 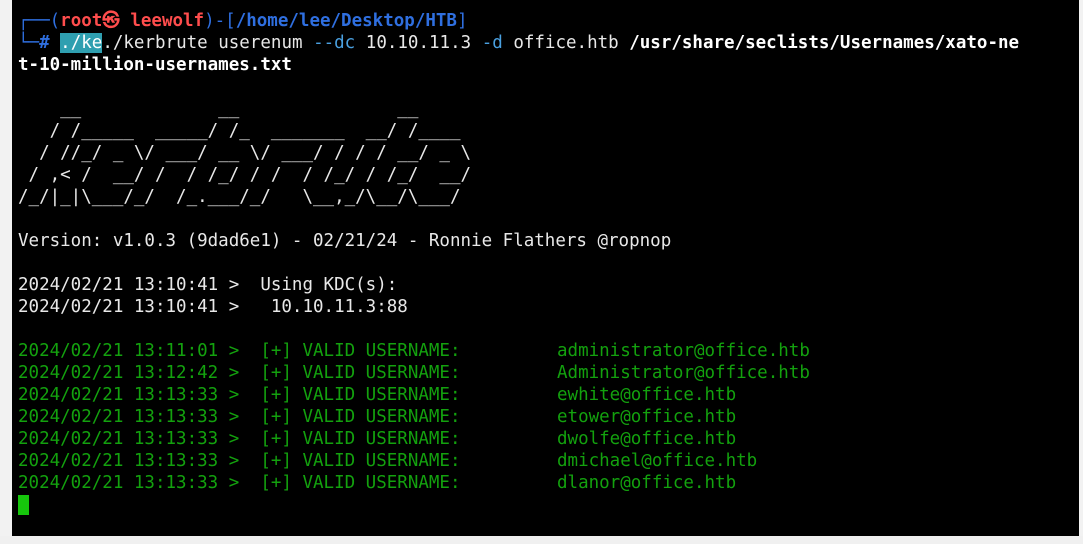 What do you see at coordinates (683, 351) in the screenshot?
I see `result-username: administrator@office.htb` at bounding box center [683, 351].